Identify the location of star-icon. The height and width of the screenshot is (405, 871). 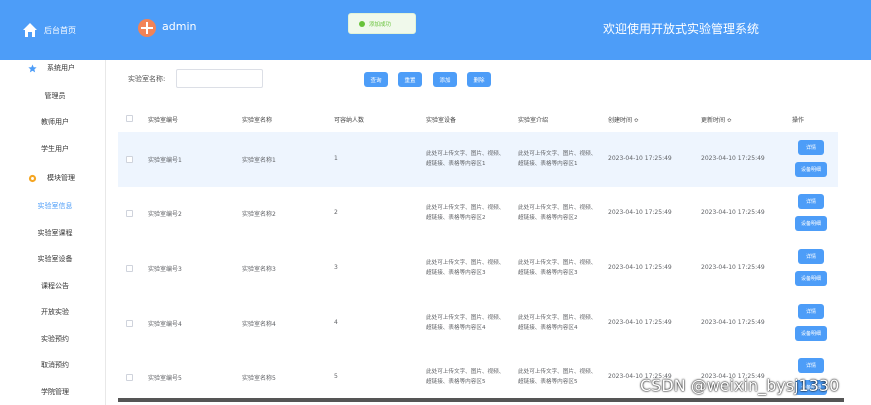
(32, 67).